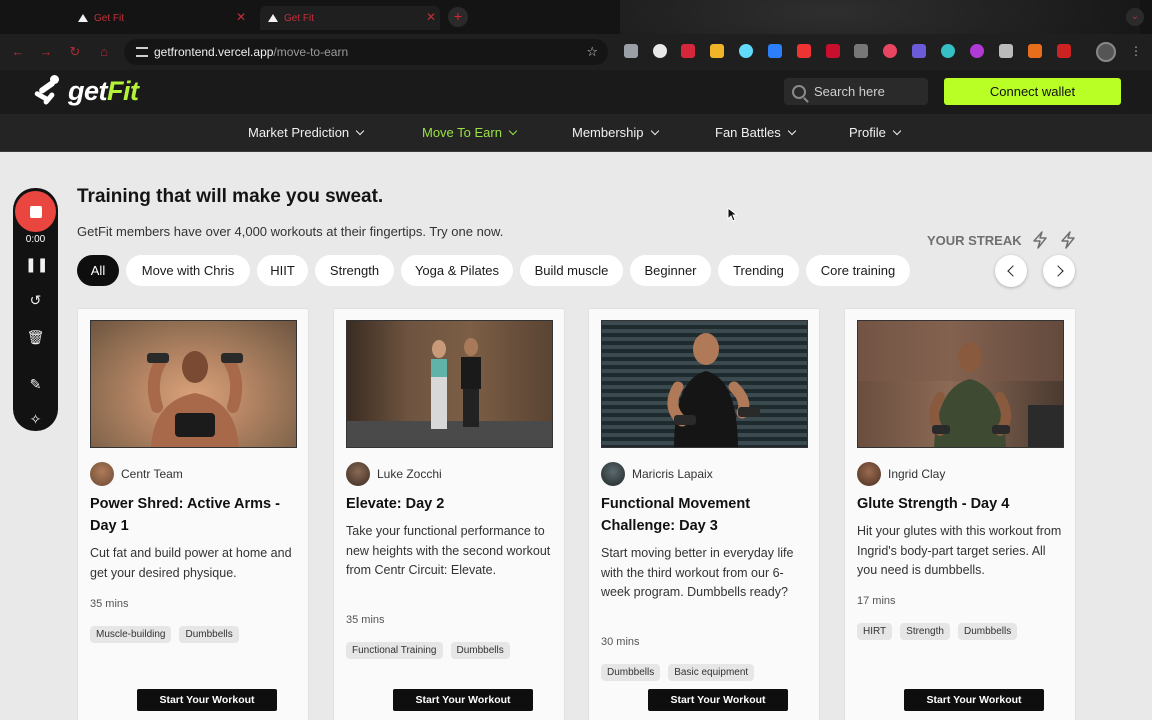 This screenshot has width=1152, height=720. What do you see at coordinates (152, 474) in the screenshot?
I see `author-name: Centr Team` at bounding box center [152, 474].